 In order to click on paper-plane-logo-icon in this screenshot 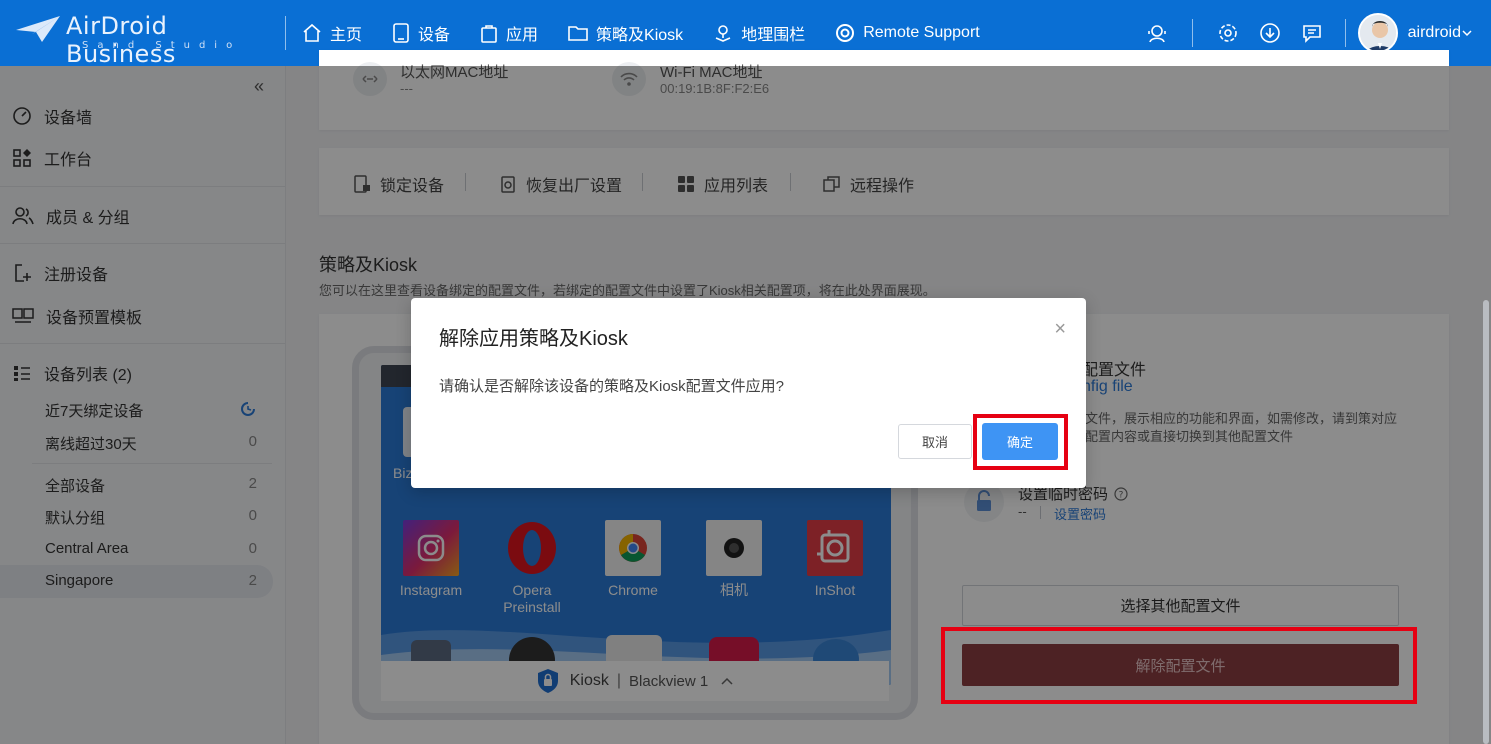, I will do `click(38, 29)`.